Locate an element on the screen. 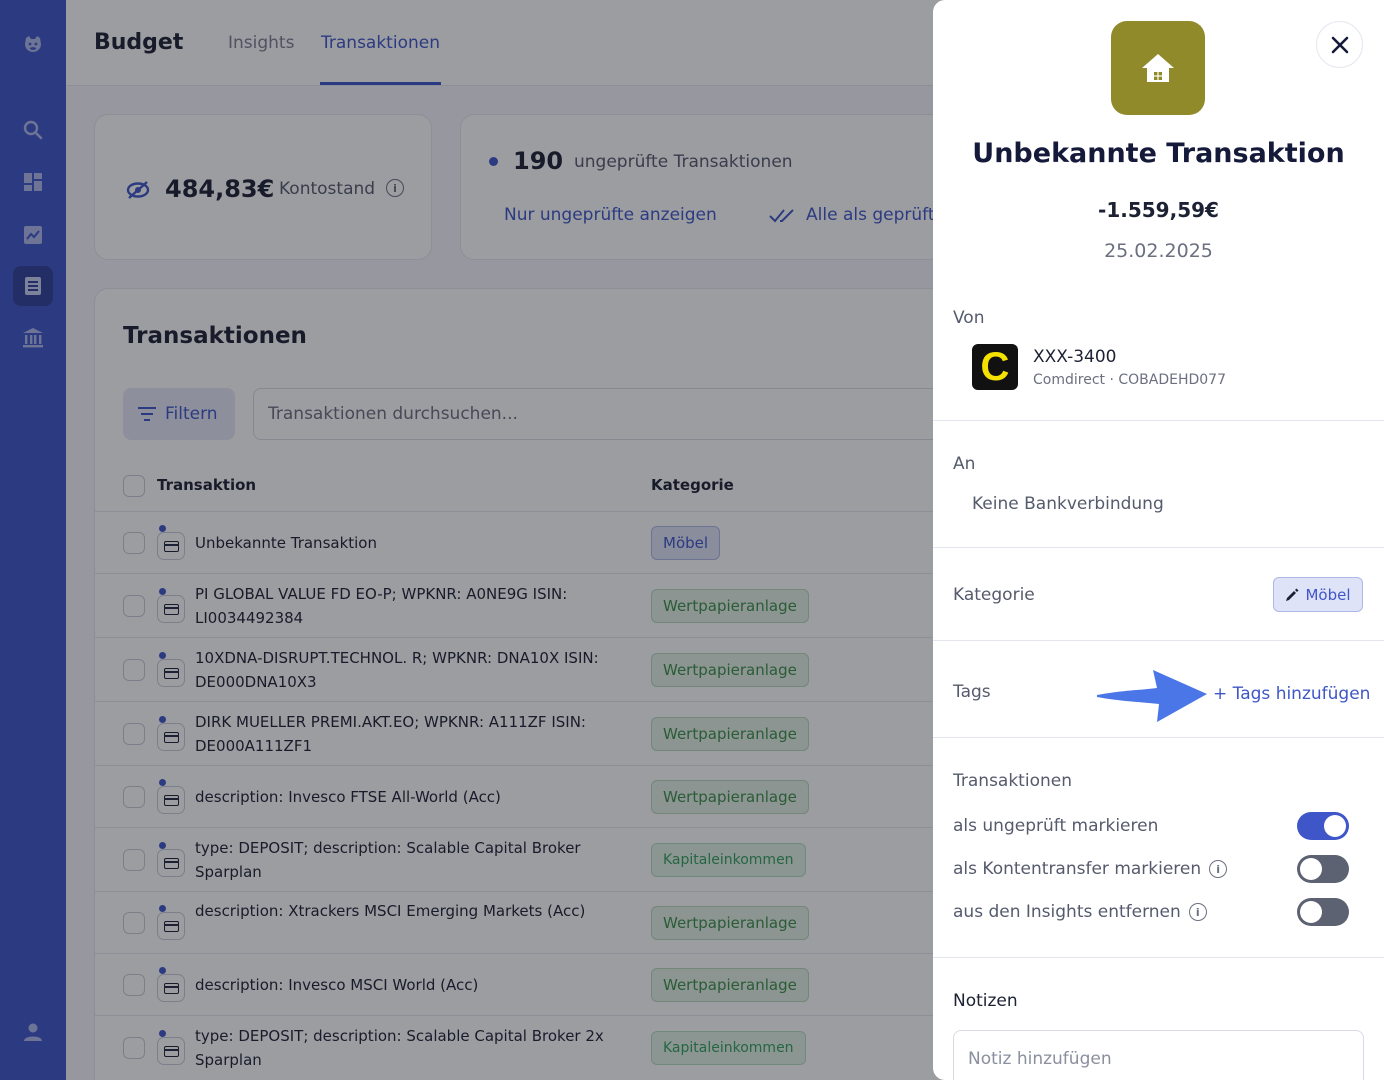 The width and height of the screenshot is (1384, 1080). arrow-annotation-icon is located at coordinates (1152, 696).